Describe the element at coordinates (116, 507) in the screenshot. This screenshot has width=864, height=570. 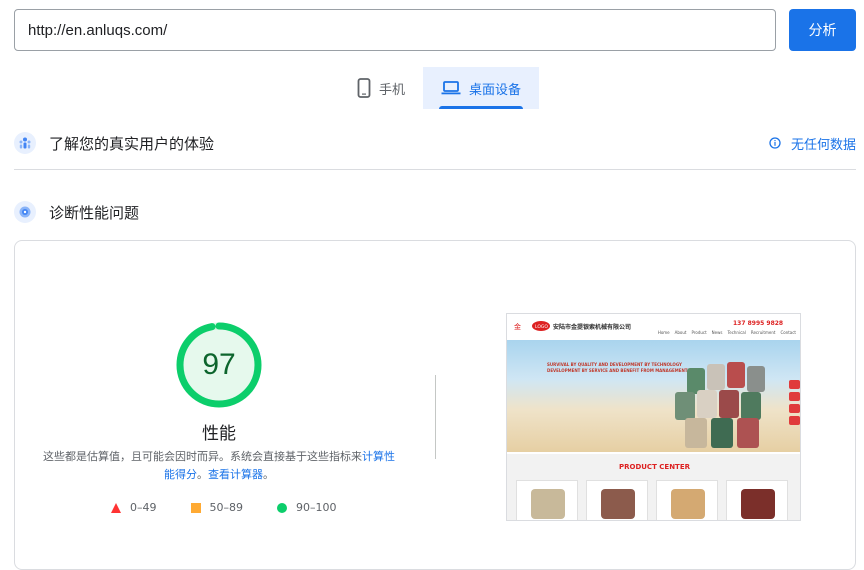
I see `triangle-icon` at that location.